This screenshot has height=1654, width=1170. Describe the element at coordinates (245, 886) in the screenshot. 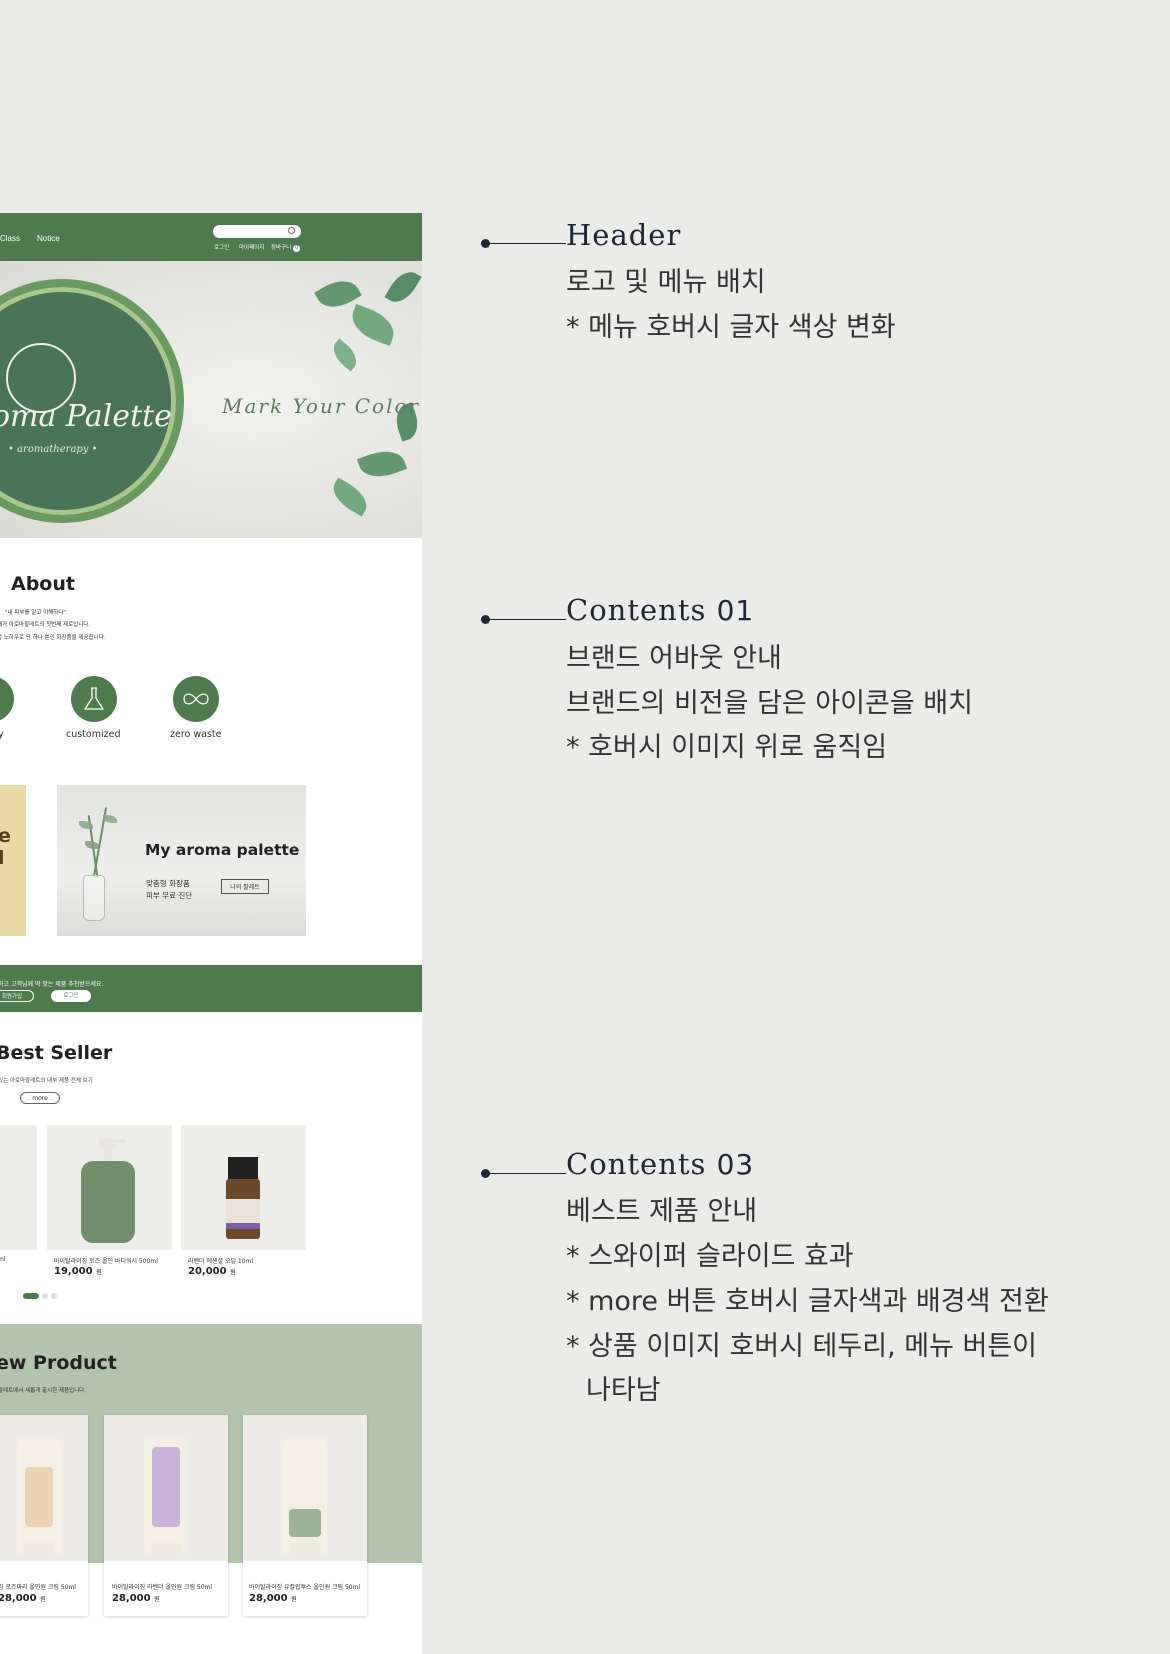

I see `my-palette-button: 나의 팔레트` at that location.